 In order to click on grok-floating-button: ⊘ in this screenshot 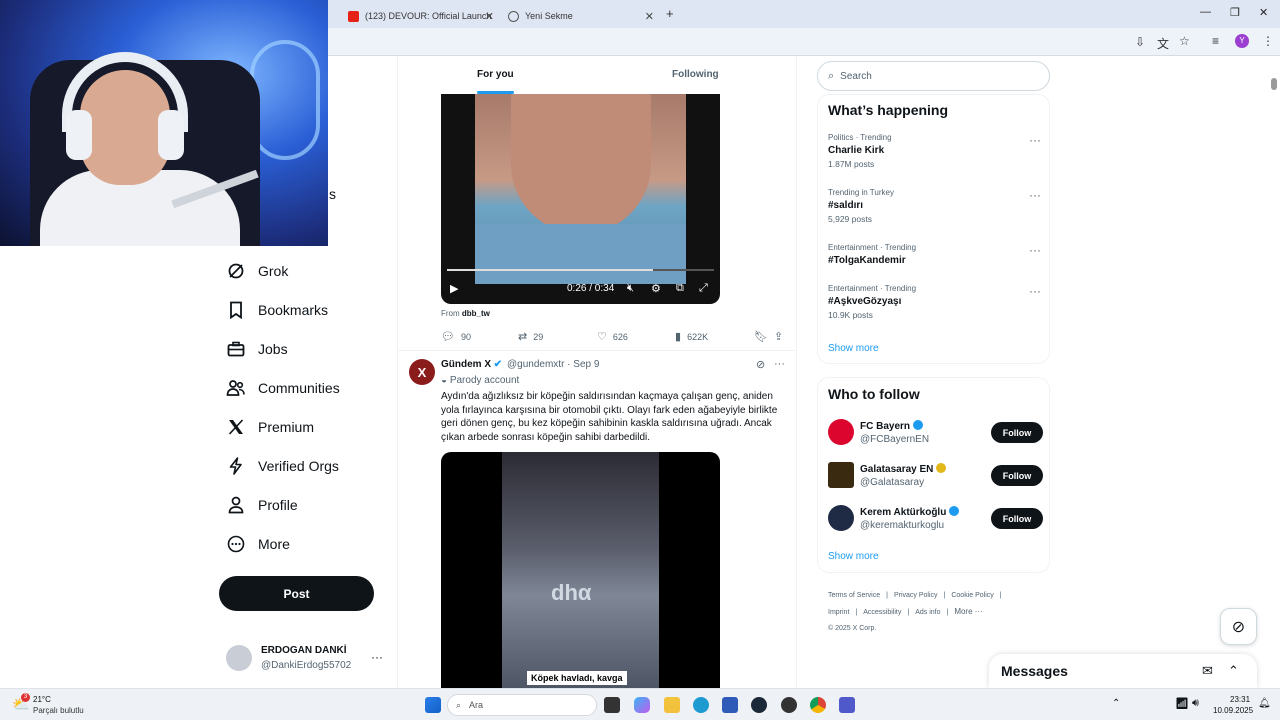, I will do `click(1238, 626)`.